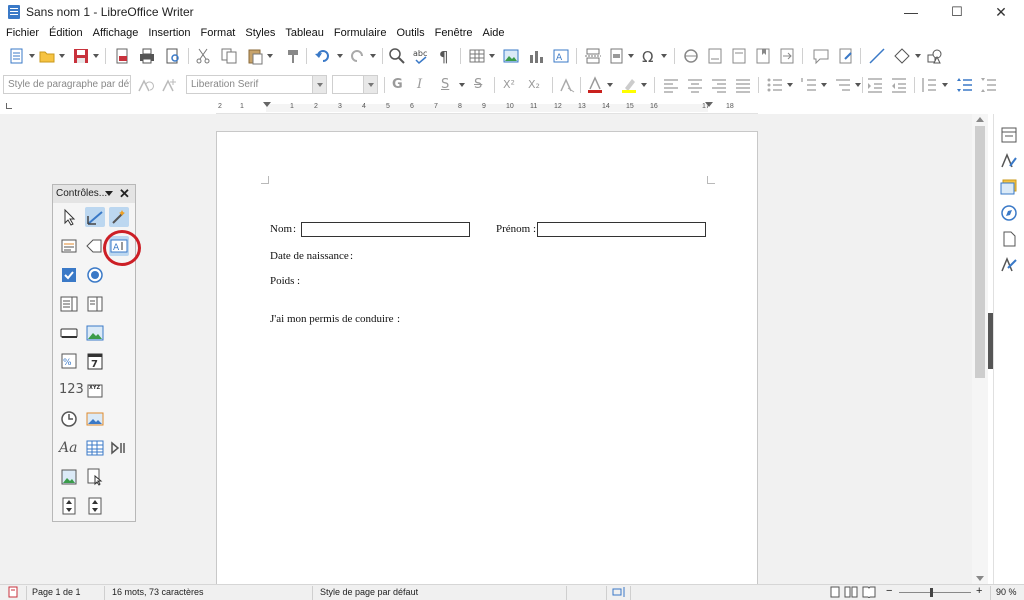 The height and width of the screenshot is (600, 1024). What do you see at coordinates (957, 12) in the screenshot?
I see `maximize-button: ☐` at bounding box center [957, 12].